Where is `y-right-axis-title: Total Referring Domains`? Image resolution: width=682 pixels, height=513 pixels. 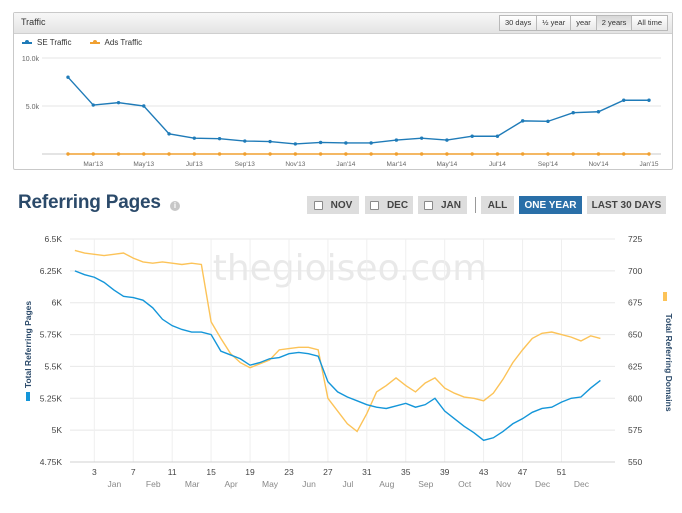
y-right-axis-title: Total Referring Domains is located at coordinates (669, 362).